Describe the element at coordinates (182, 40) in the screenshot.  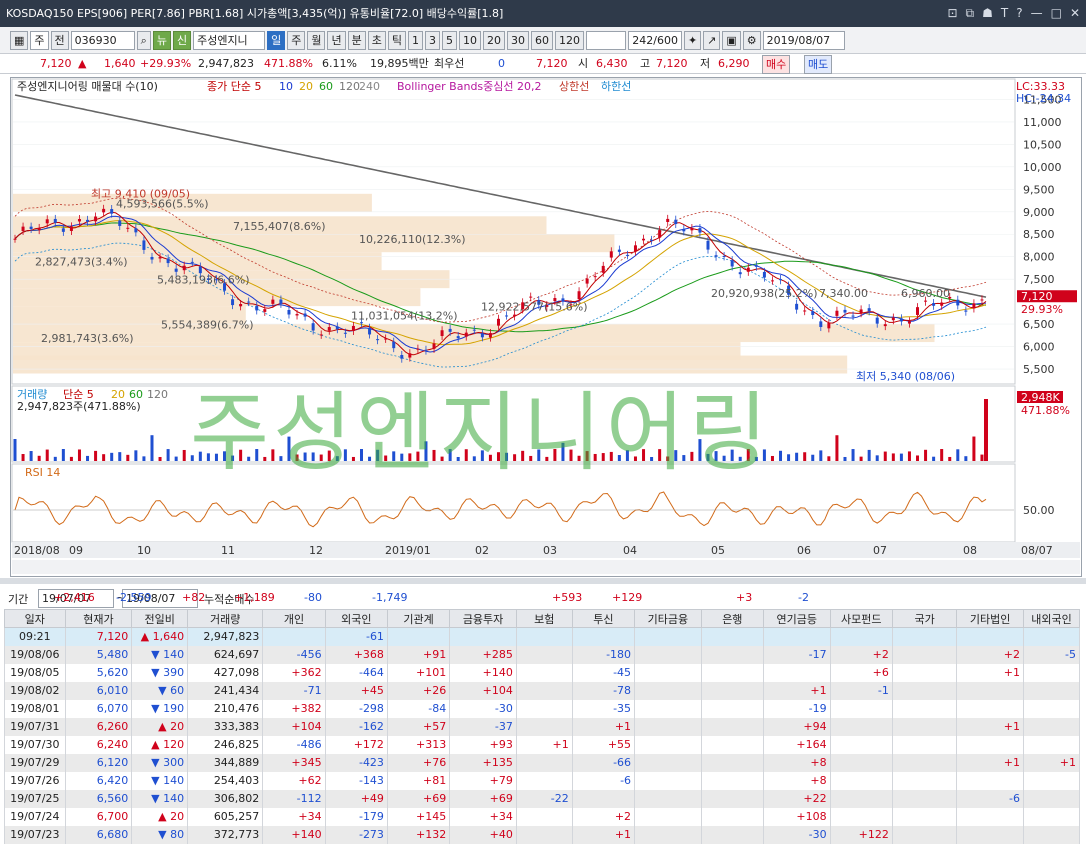
I see `shin-button: 신` at that location.